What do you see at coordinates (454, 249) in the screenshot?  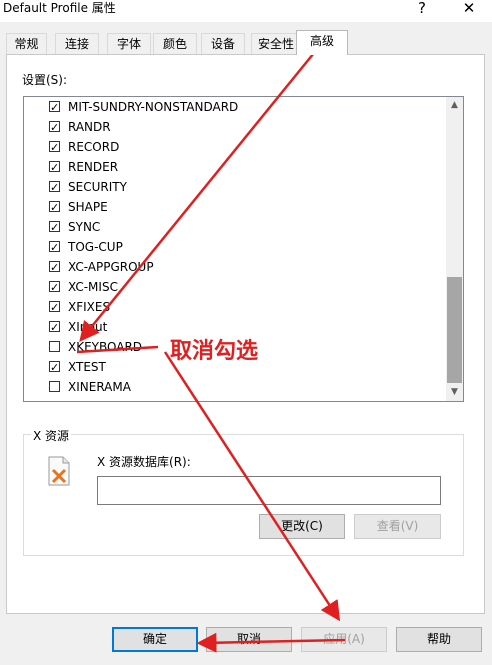 I see `vertical-scrollbar: ▲ ▼` at bounding box center [454, 249].